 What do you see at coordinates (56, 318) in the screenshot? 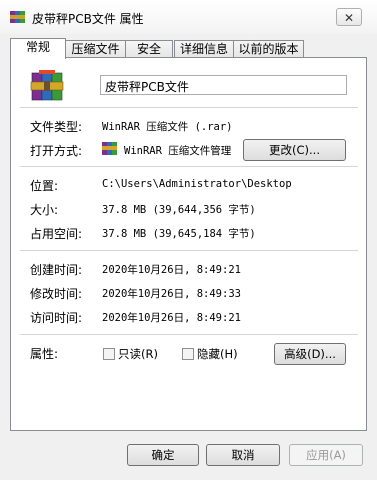
I see `accessed-label: 访问时间:` at bounding box center [56, 318].